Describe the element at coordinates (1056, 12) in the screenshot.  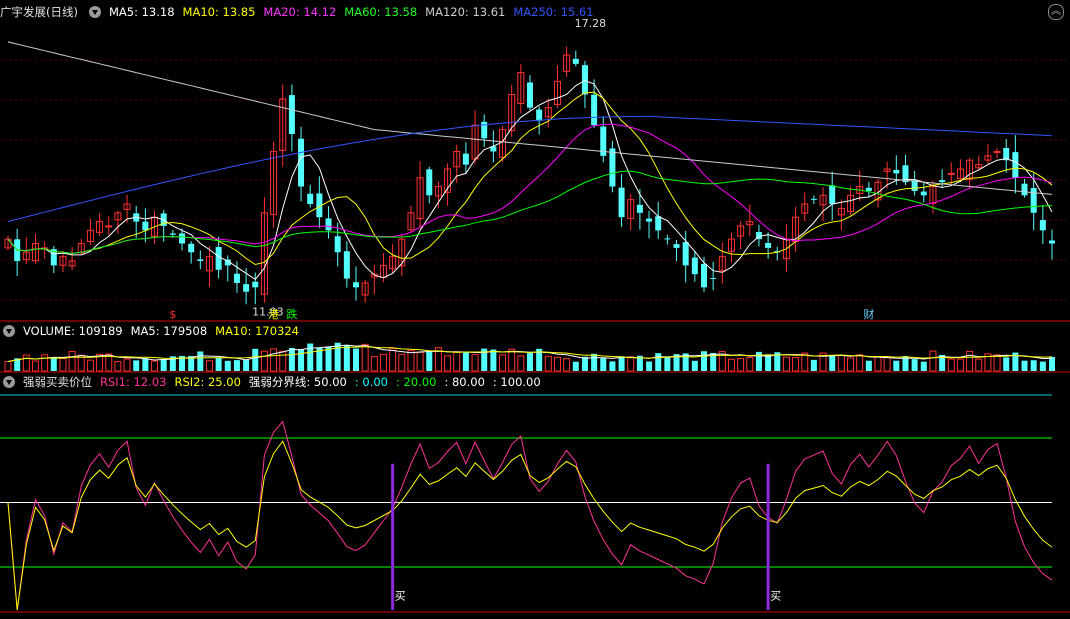
I see `collapse-icon: ︽` at that location.